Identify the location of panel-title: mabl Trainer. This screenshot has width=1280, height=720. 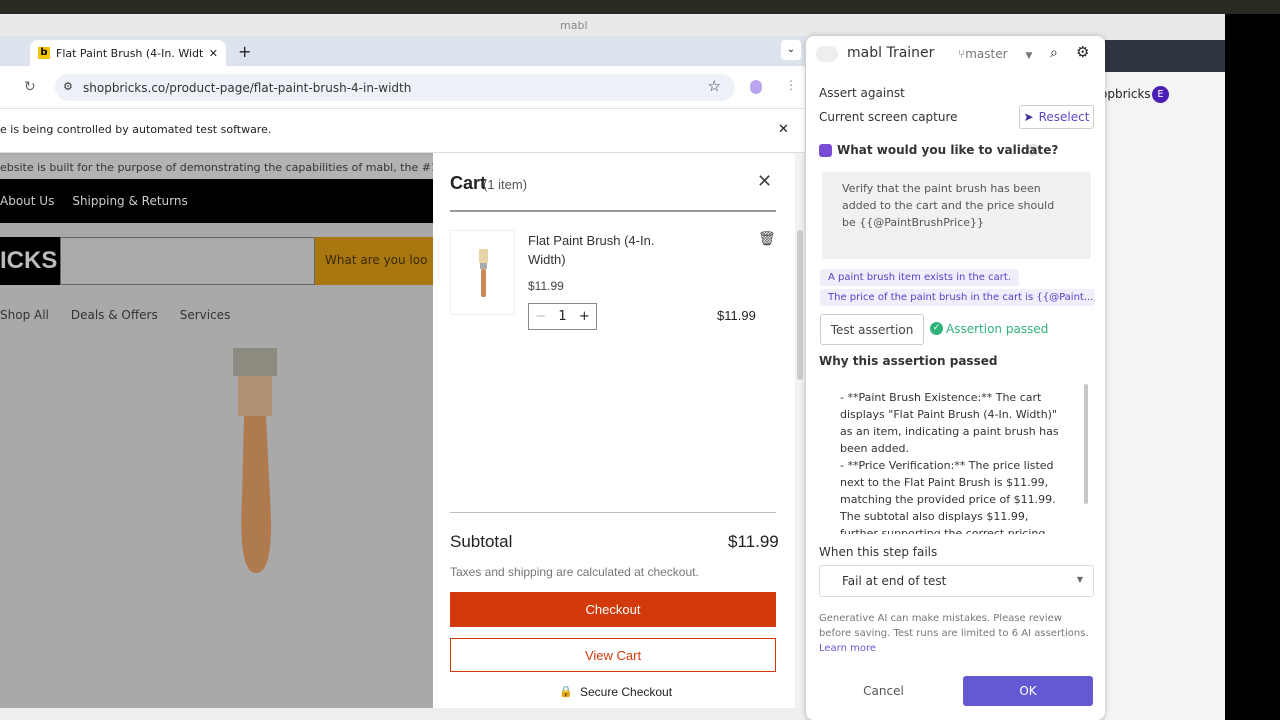
(891, 53).